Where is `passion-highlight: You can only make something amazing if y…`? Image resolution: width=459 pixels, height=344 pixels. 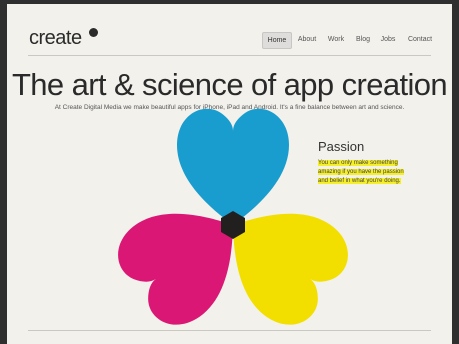
passion-highlight: You can only make something amazing if y… is located at coordinates (361, 172).